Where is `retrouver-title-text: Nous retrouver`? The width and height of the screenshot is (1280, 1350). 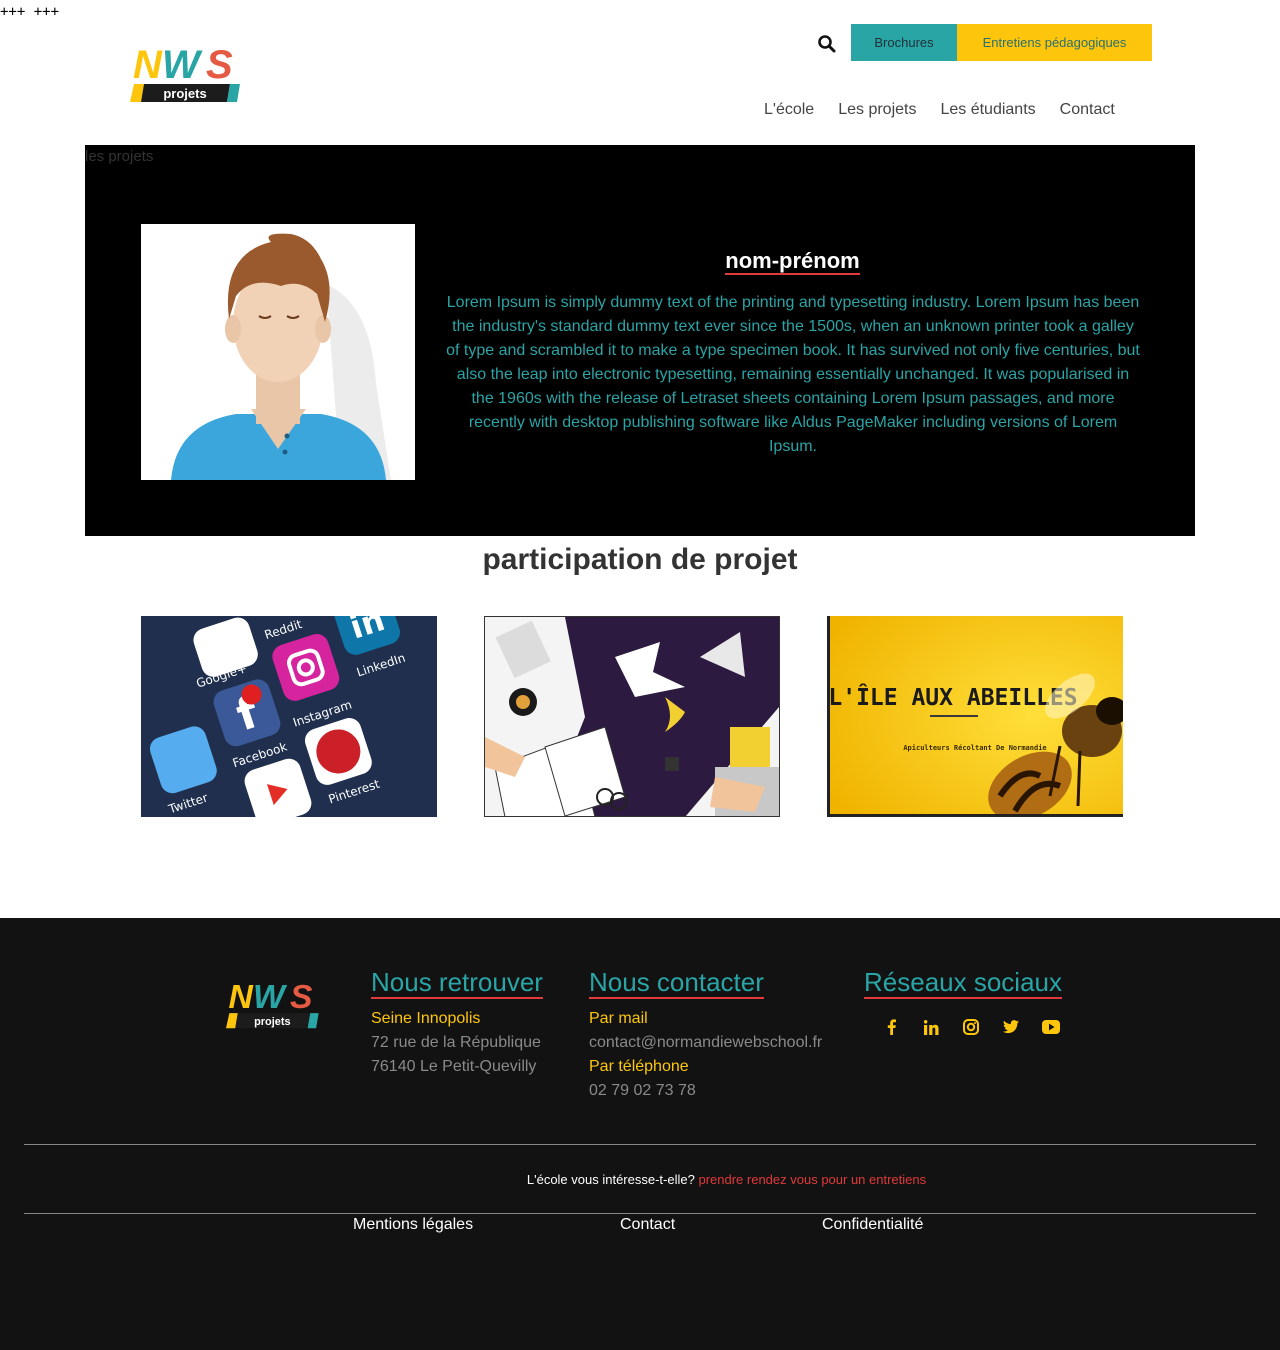 retrouver-title-text: Nous retrouver is located at coordinates (457, 983).